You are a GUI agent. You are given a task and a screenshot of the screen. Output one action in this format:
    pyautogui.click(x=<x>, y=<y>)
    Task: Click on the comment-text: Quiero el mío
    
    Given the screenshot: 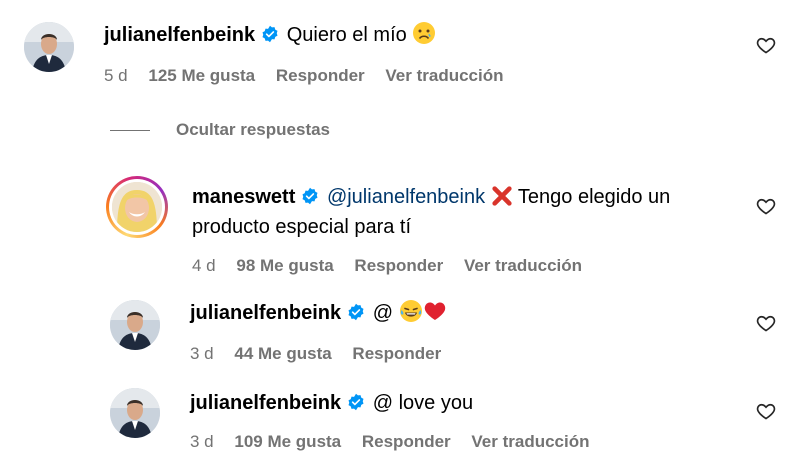 What is the action you would take?
    pyautogui.click(x=346, y=35)
    